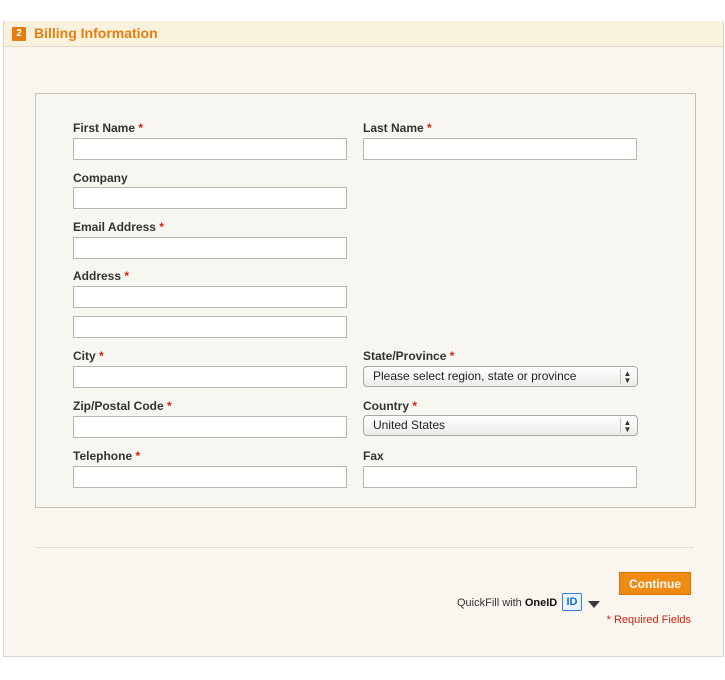 Image resolution: width=725 pixels, height=680 pixels. I want to click on oneid-icon: ID, so click(572, 602).